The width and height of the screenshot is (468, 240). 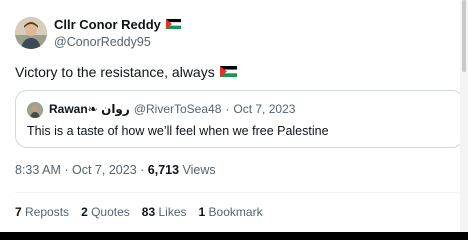 I want to click on avatar-photo-icon, so click(x=31, y=33).